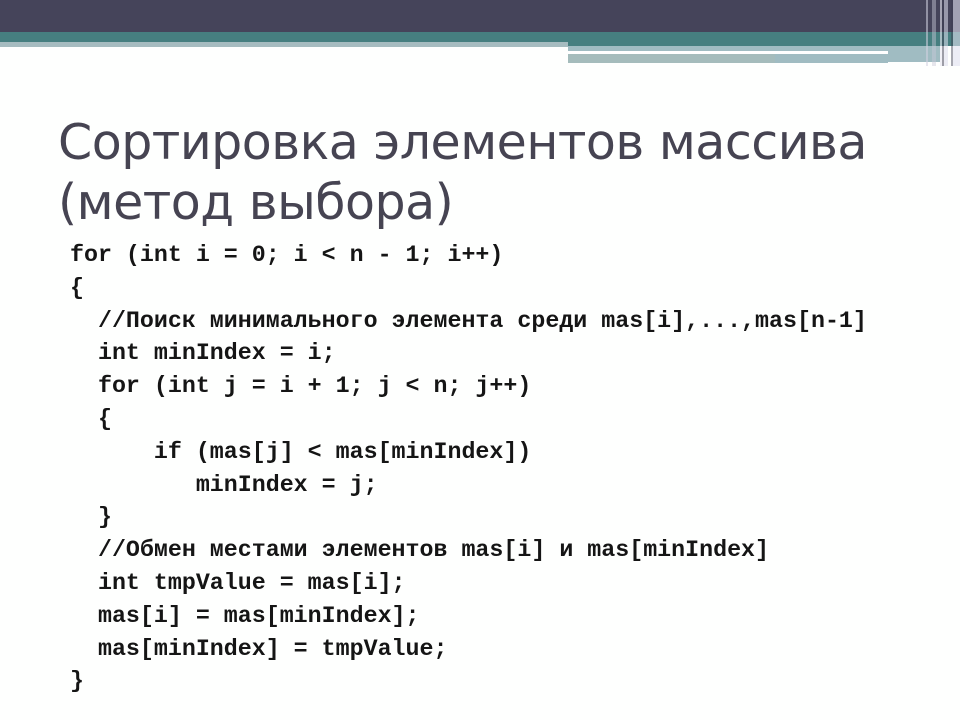  I want to click on code-line: mas[i] = mas[minIndex];, so click(245, 615).